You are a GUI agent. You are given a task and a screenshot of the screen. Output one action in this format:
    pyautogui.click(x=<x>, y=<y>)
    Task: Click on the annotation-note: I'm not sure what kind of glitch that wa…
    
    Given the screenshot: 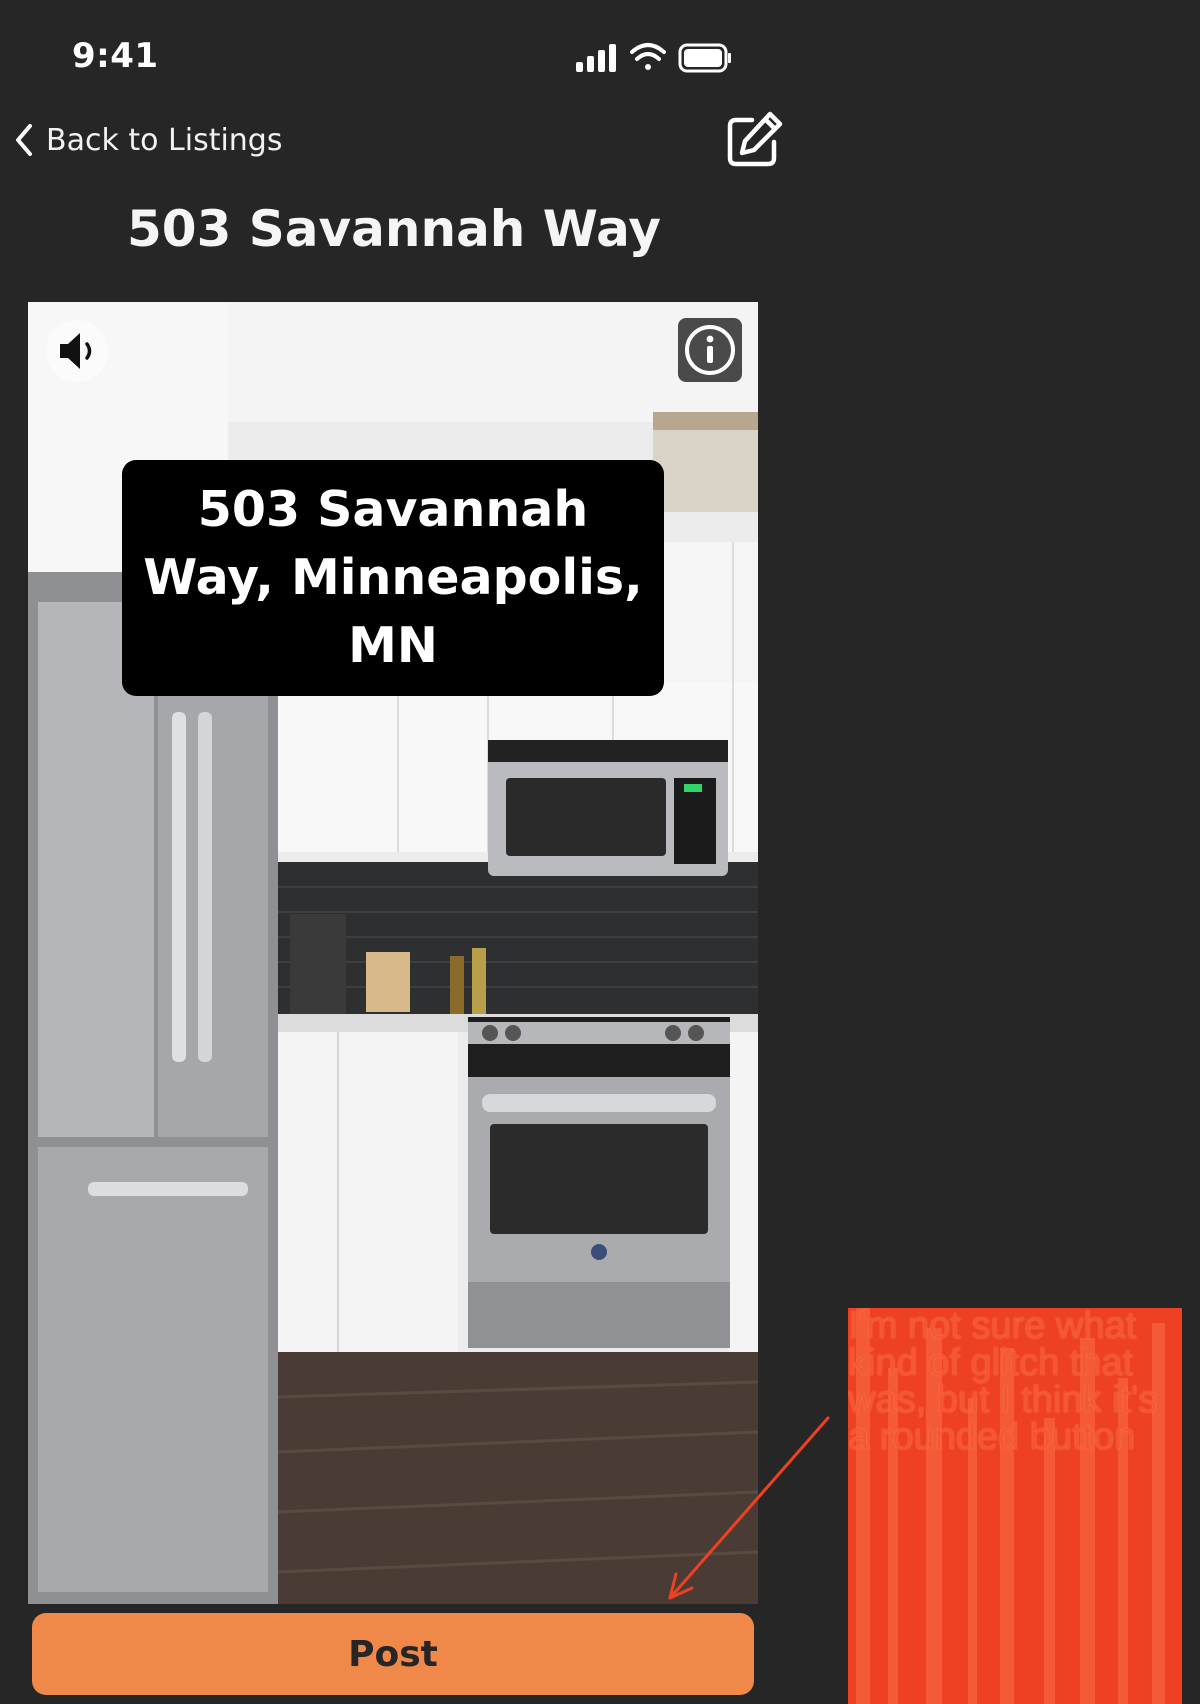 What is the action you would take?
    pyautogui.click(x=1015, y=1506)
    